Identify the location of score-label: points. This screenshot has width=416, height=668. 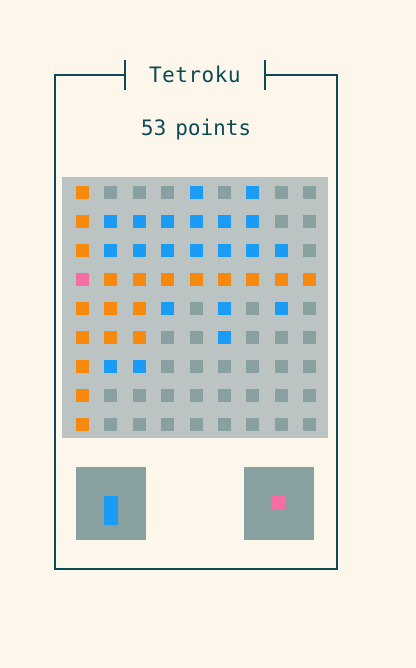
(213, 128).